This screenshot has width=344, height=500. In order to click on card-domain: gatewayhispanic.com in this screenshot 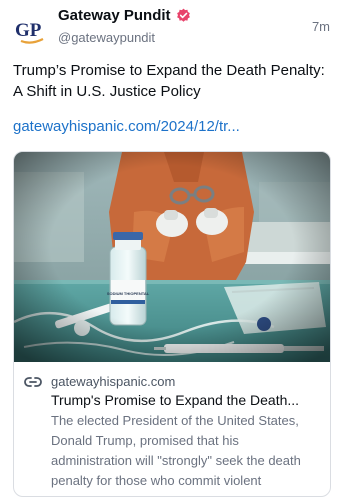, I will do `click(113, 381)`.